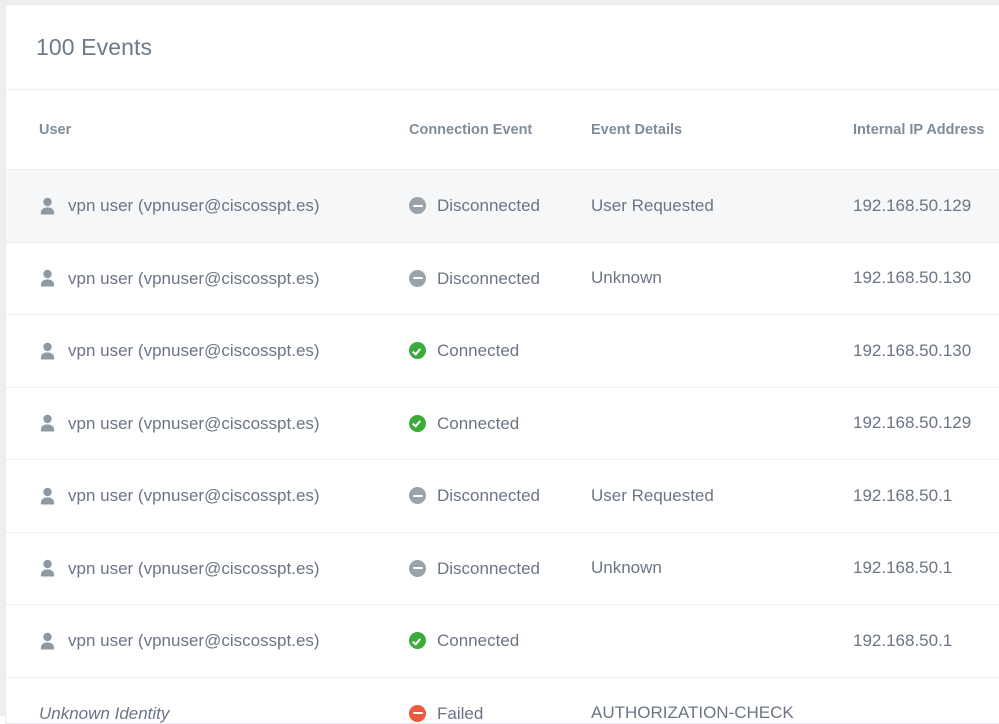  What do you see at coordinates (207, 700) in the screenshot?
I see `cell-user: Unknown Identity` at bounding box center [207, 700].